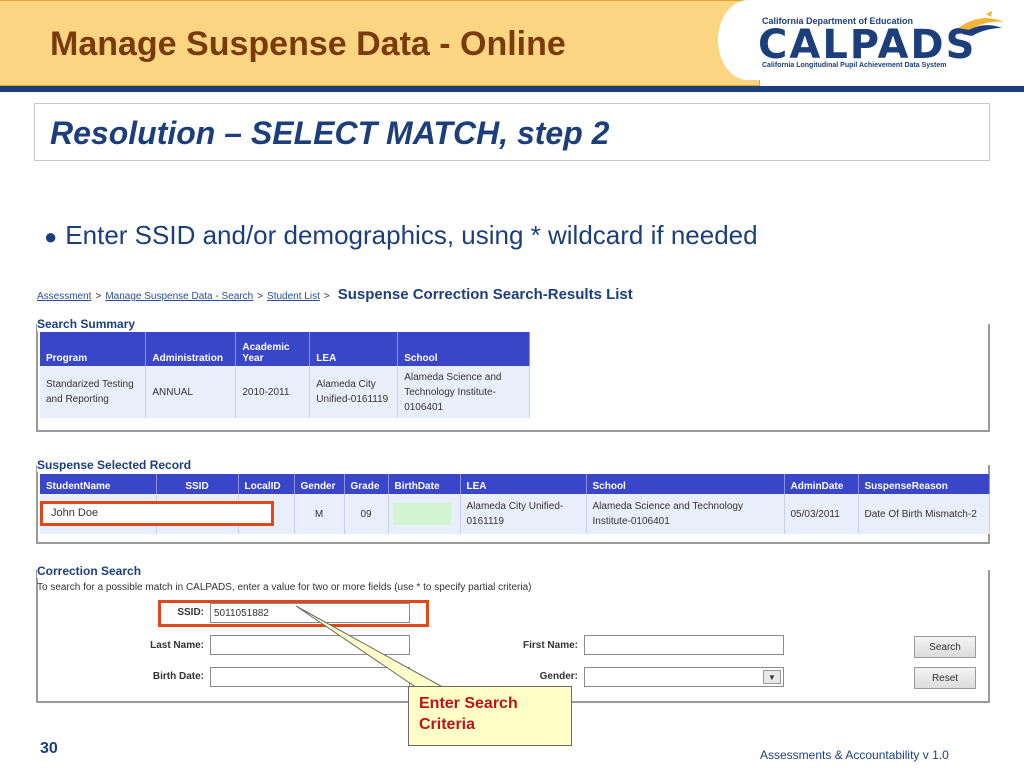 Image resolution: width=1024 pixels, height=768 pixels. I want to click on callout-box: Enter Search Criteria, so click(490, 716).